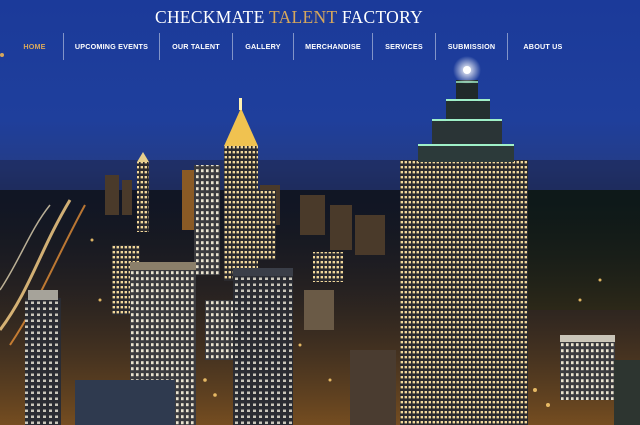 Image resolution: width=640 pixels, height=425 pixels. I want to click on nav-item-about-us: ABOUT US, so click(543, 46).